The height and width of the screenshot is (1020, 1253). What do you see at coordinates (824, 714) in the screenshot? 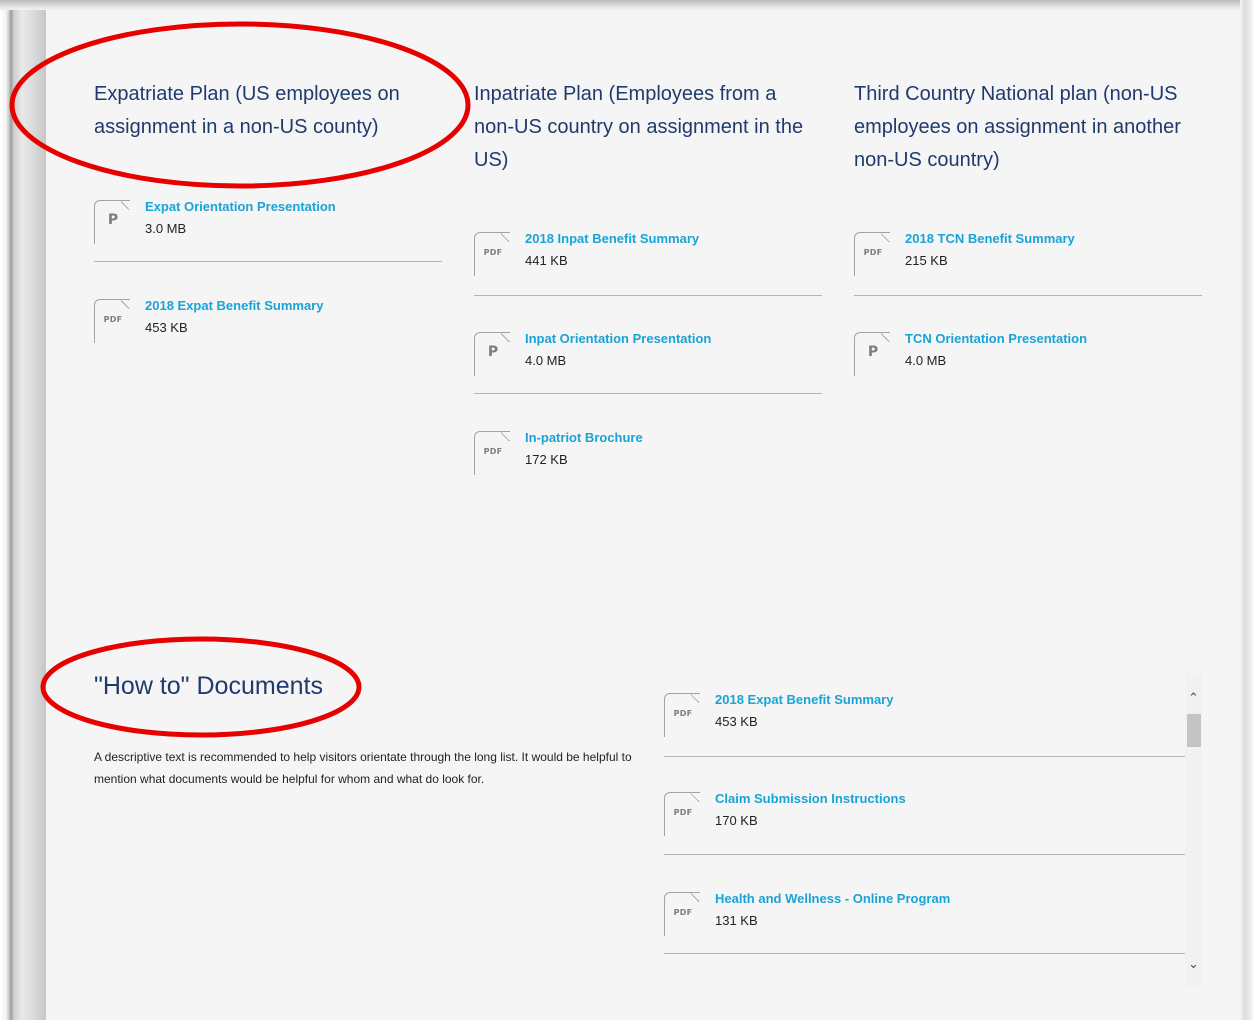
I see `doc-howto-2018-expat-benefit-summary: PDF 2018 Expat Benefit Summary 453 KB` at bounding box center [824, 714].